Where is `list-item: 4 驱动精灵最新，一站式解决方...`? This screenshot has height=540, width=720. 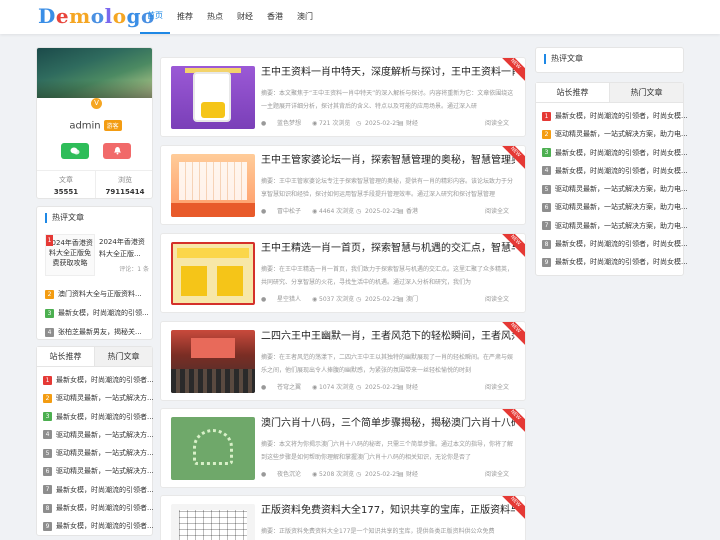 list-item: 4 驱动精灵最新，一站式解决方... is located at coordinates (98, 435).